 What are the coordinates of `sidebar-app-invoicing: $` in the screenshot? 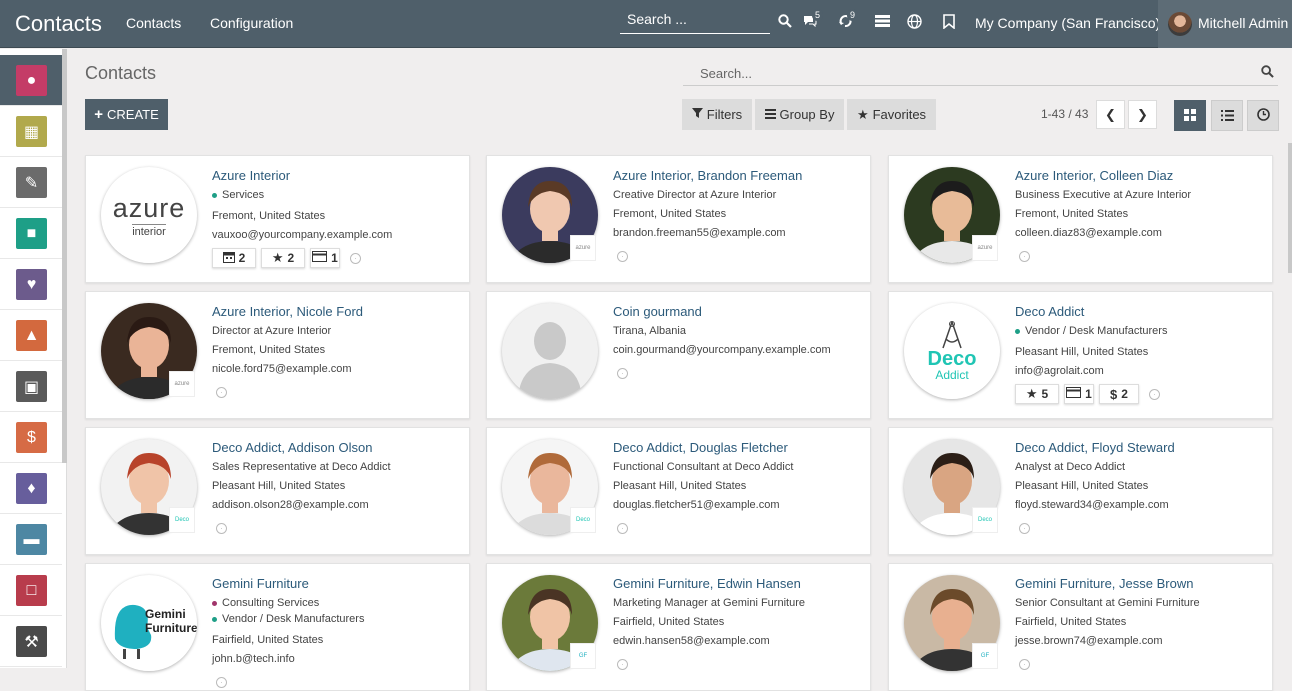 It's located at (31, 437).